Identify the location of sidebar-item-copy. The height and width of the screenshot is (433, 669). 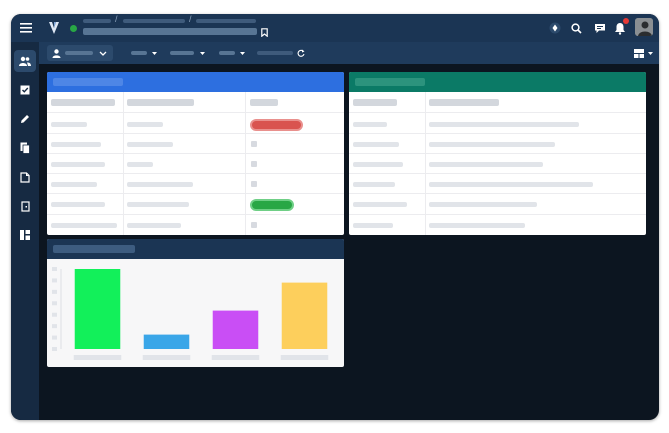
(25, 148).